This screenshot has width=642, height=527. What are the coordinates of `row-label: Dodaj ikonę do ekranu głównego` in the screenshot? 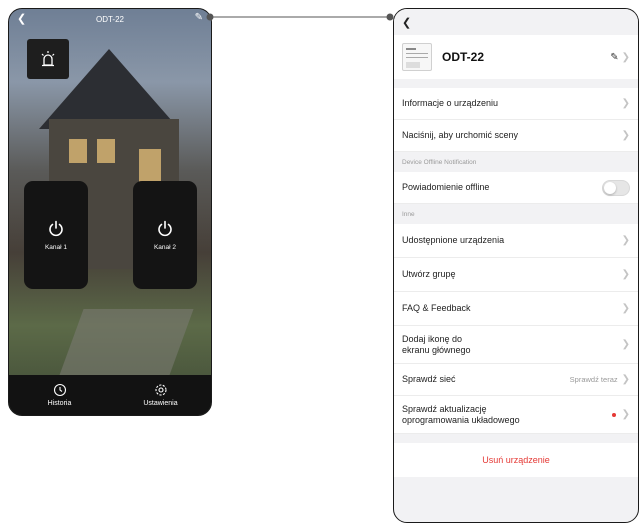 It's located at (512, 345).